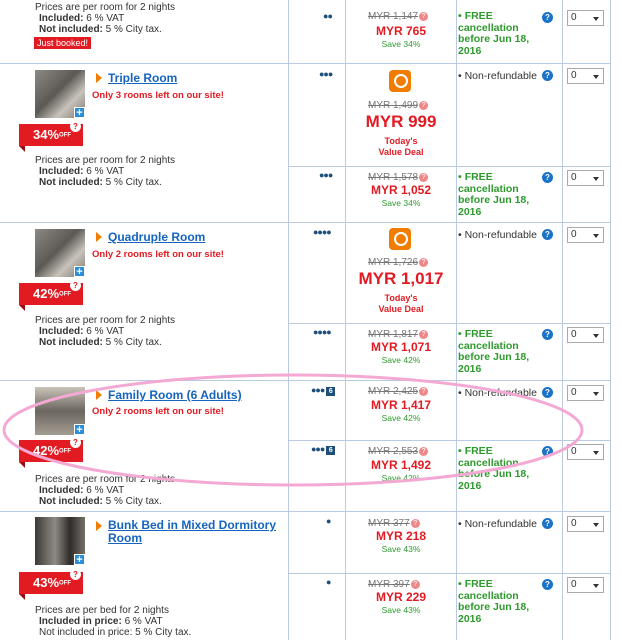 The height and width of the screenshot is (640, 622). What do you see at coordinates (401, 31) in the screenshot?
I see `deal-price: MYR 765` at bounding box center [401, 31].